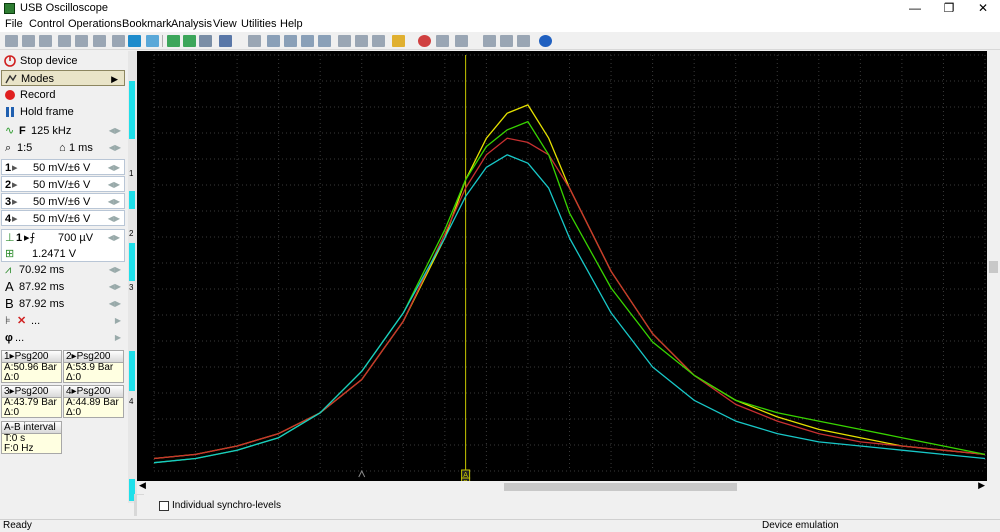  Describe the element at coordinates (63, 338) in the screenshot. I see `phase-control: φ ... ▶` at that location.